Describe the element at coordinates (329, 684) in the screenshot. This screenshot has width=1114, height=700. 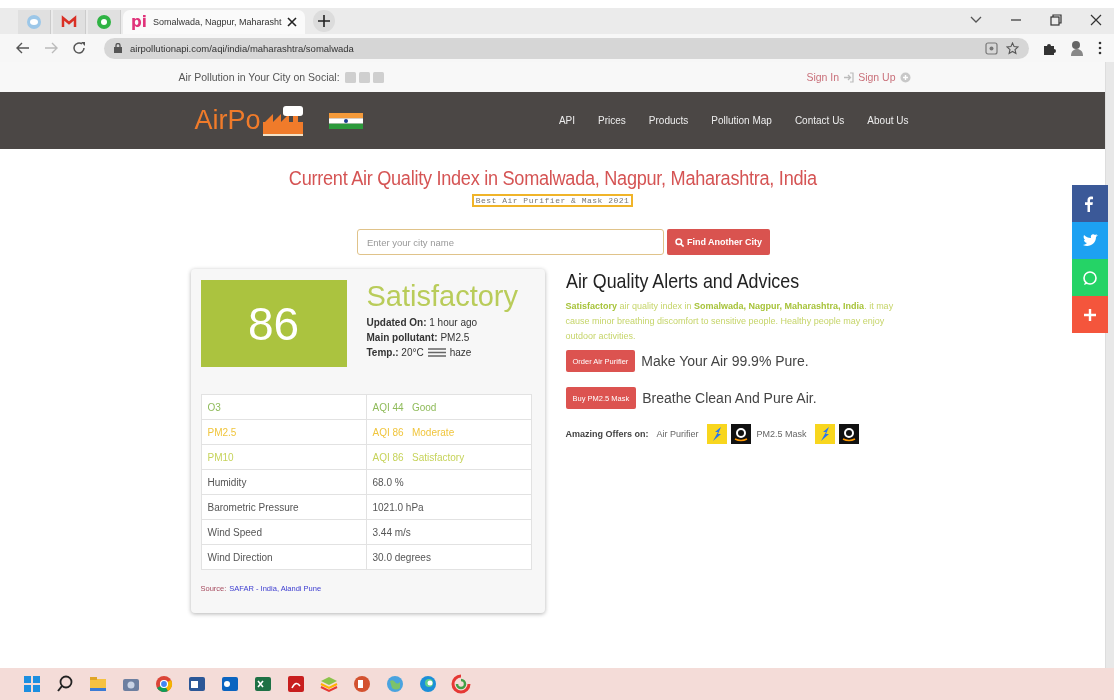
I see `layers-icon` at that location.